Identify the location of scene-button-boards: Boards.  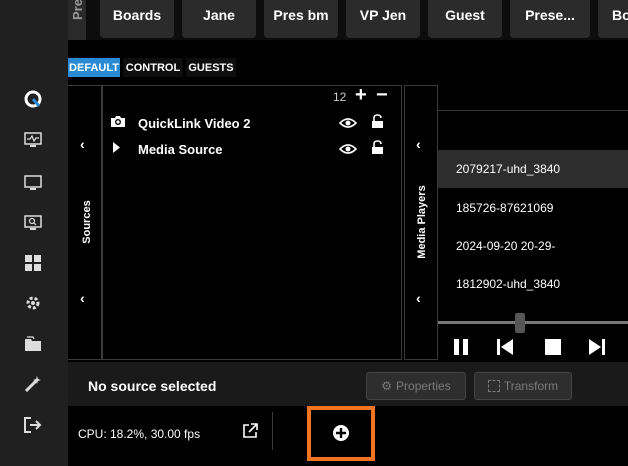
(137, 19).